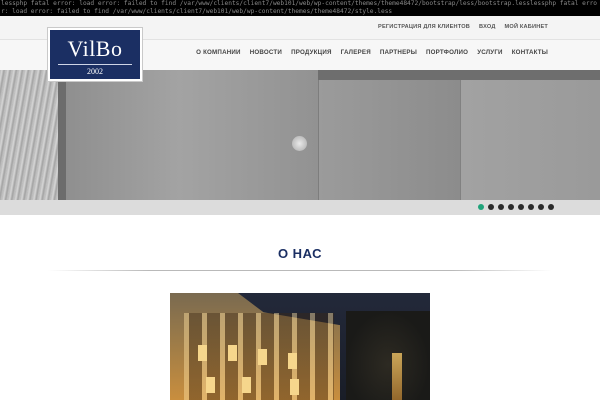  I want to click on nav-item-about: О КОМПАНИИ, so click(218, 52).